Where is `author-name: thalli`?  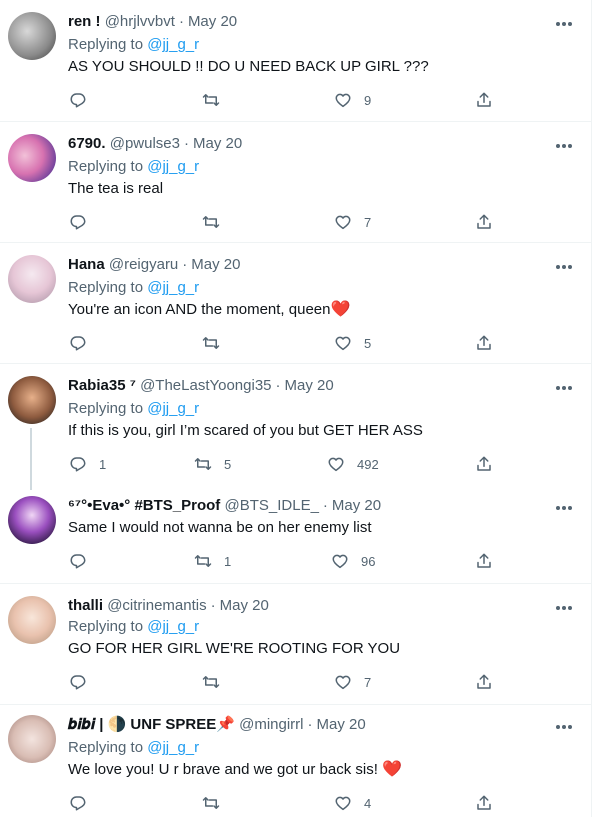 author-name: thalli is located at coordinates (85, 605).